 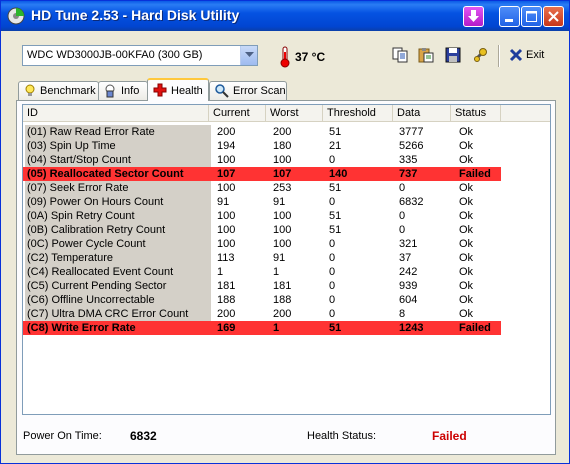 I want to click on header-current: Current, so click(x=237, y=113).